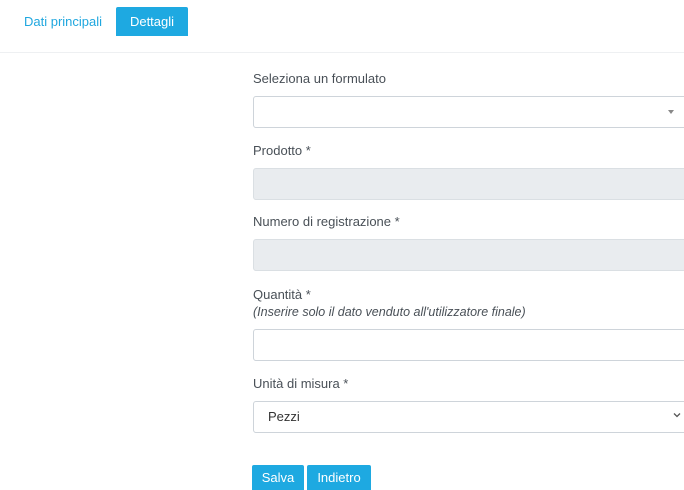 This screenshot has width=684, height=490. Describe the element at coordinates (63, 21) in the screenshot. I see `tab-dati-principali: Dati principali` at that location.